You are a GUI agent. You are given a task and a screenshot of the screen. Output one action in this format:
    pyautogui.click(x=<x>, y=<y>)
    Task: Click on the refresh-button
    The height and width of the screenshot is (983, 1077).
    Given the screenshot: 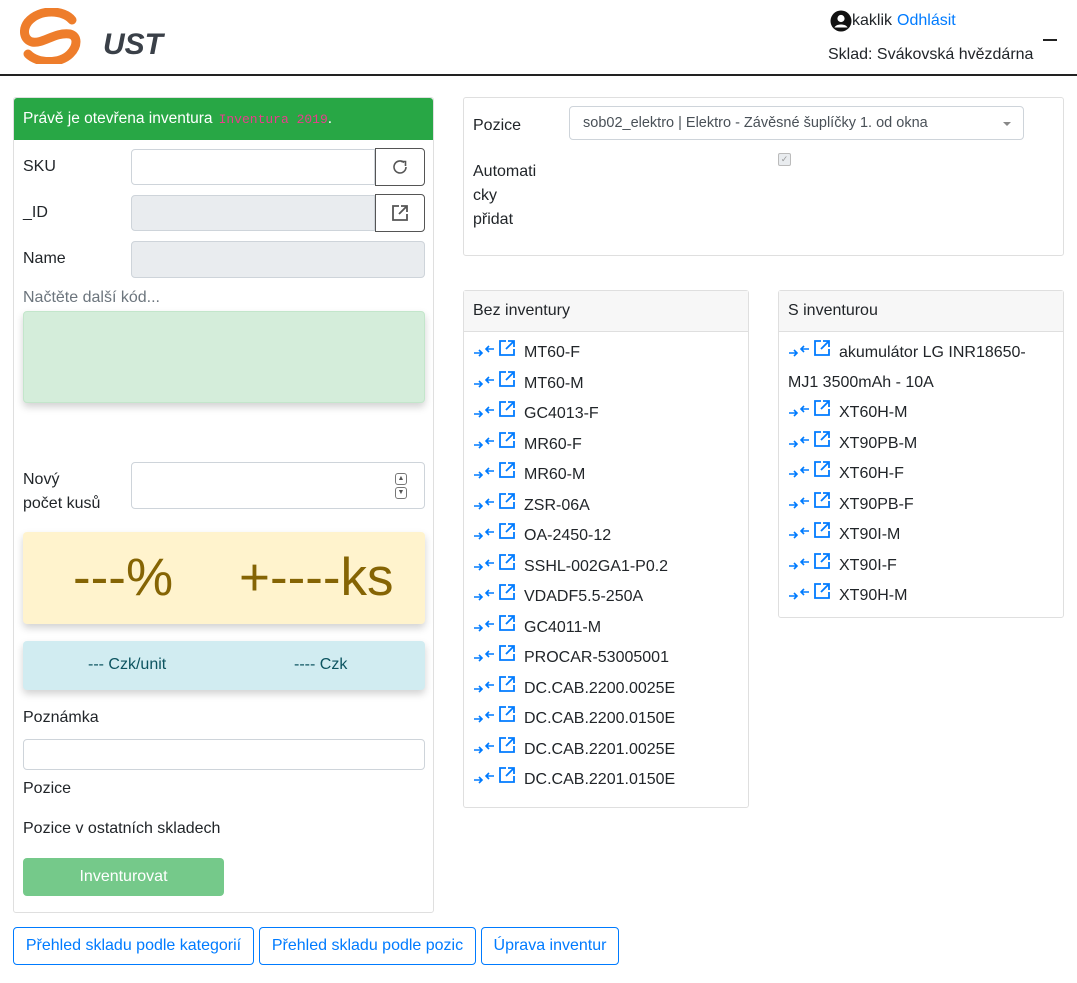 What is the action you would take?
    pyautogui.click(x=400, y=167)
    